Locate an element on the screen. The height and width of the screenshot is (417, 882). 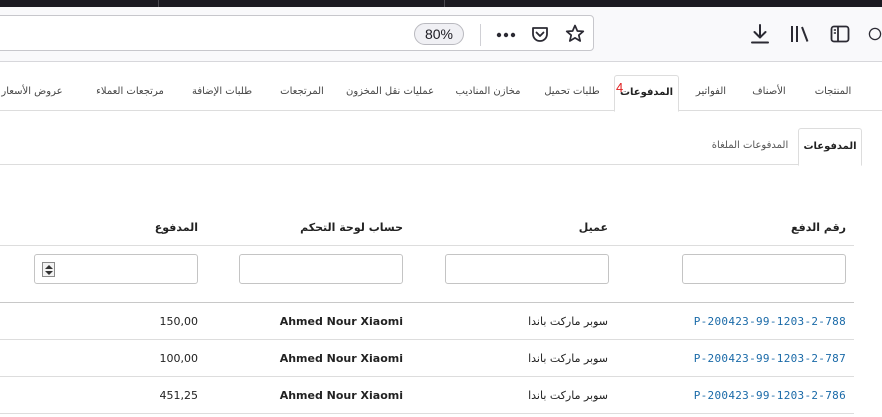
payment-number-link: P-200423-99-1203-2-787 is located at coordinates (770, 358).